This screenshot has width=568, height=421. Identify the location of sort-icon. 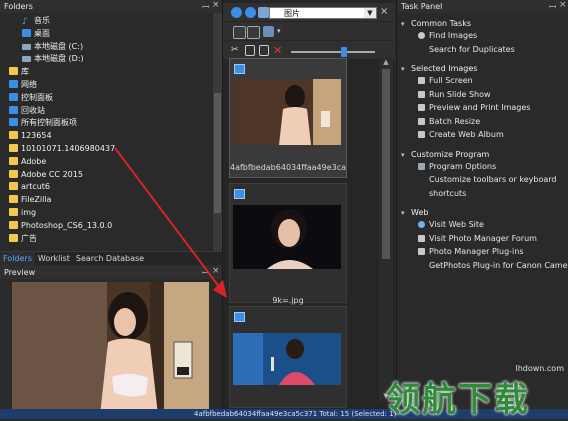
(268, 31).